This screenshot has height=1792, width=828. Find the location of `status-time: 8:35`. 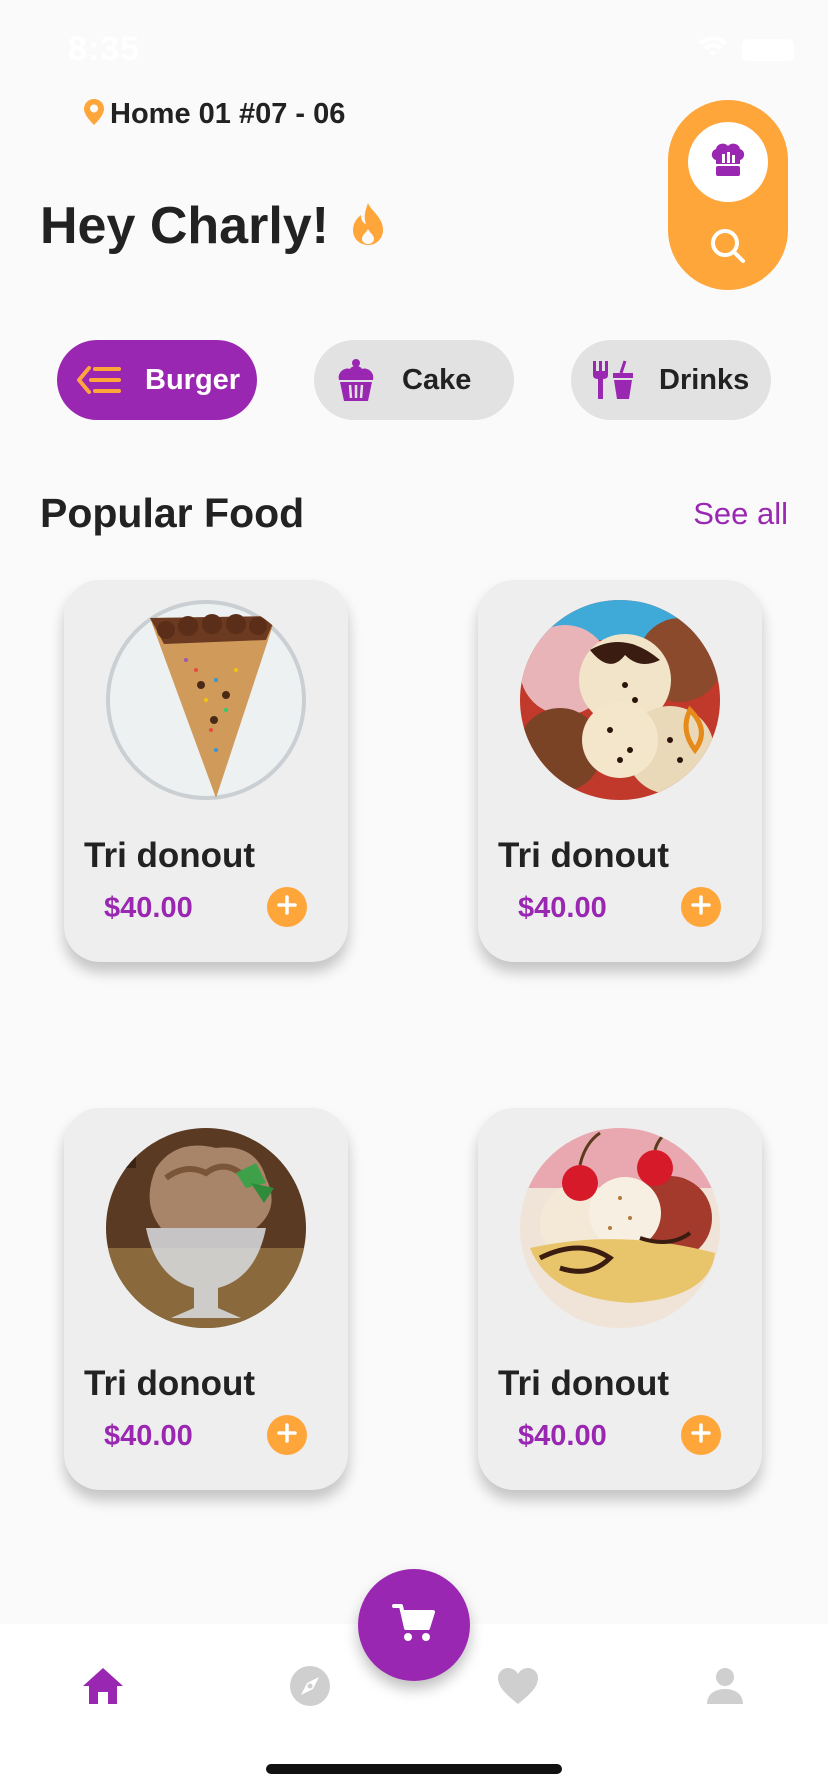

status-time: 8:35 is located at coordinates (104, 49).